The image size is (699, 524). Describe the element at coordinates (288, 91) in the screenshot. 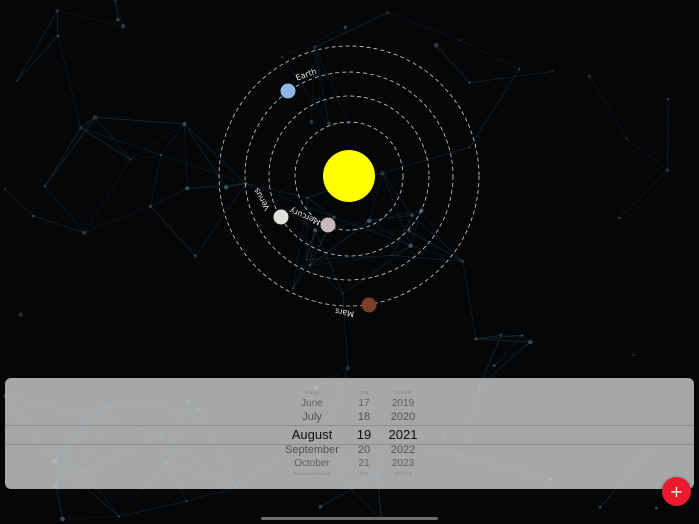

I see `planet-earth` at that location.